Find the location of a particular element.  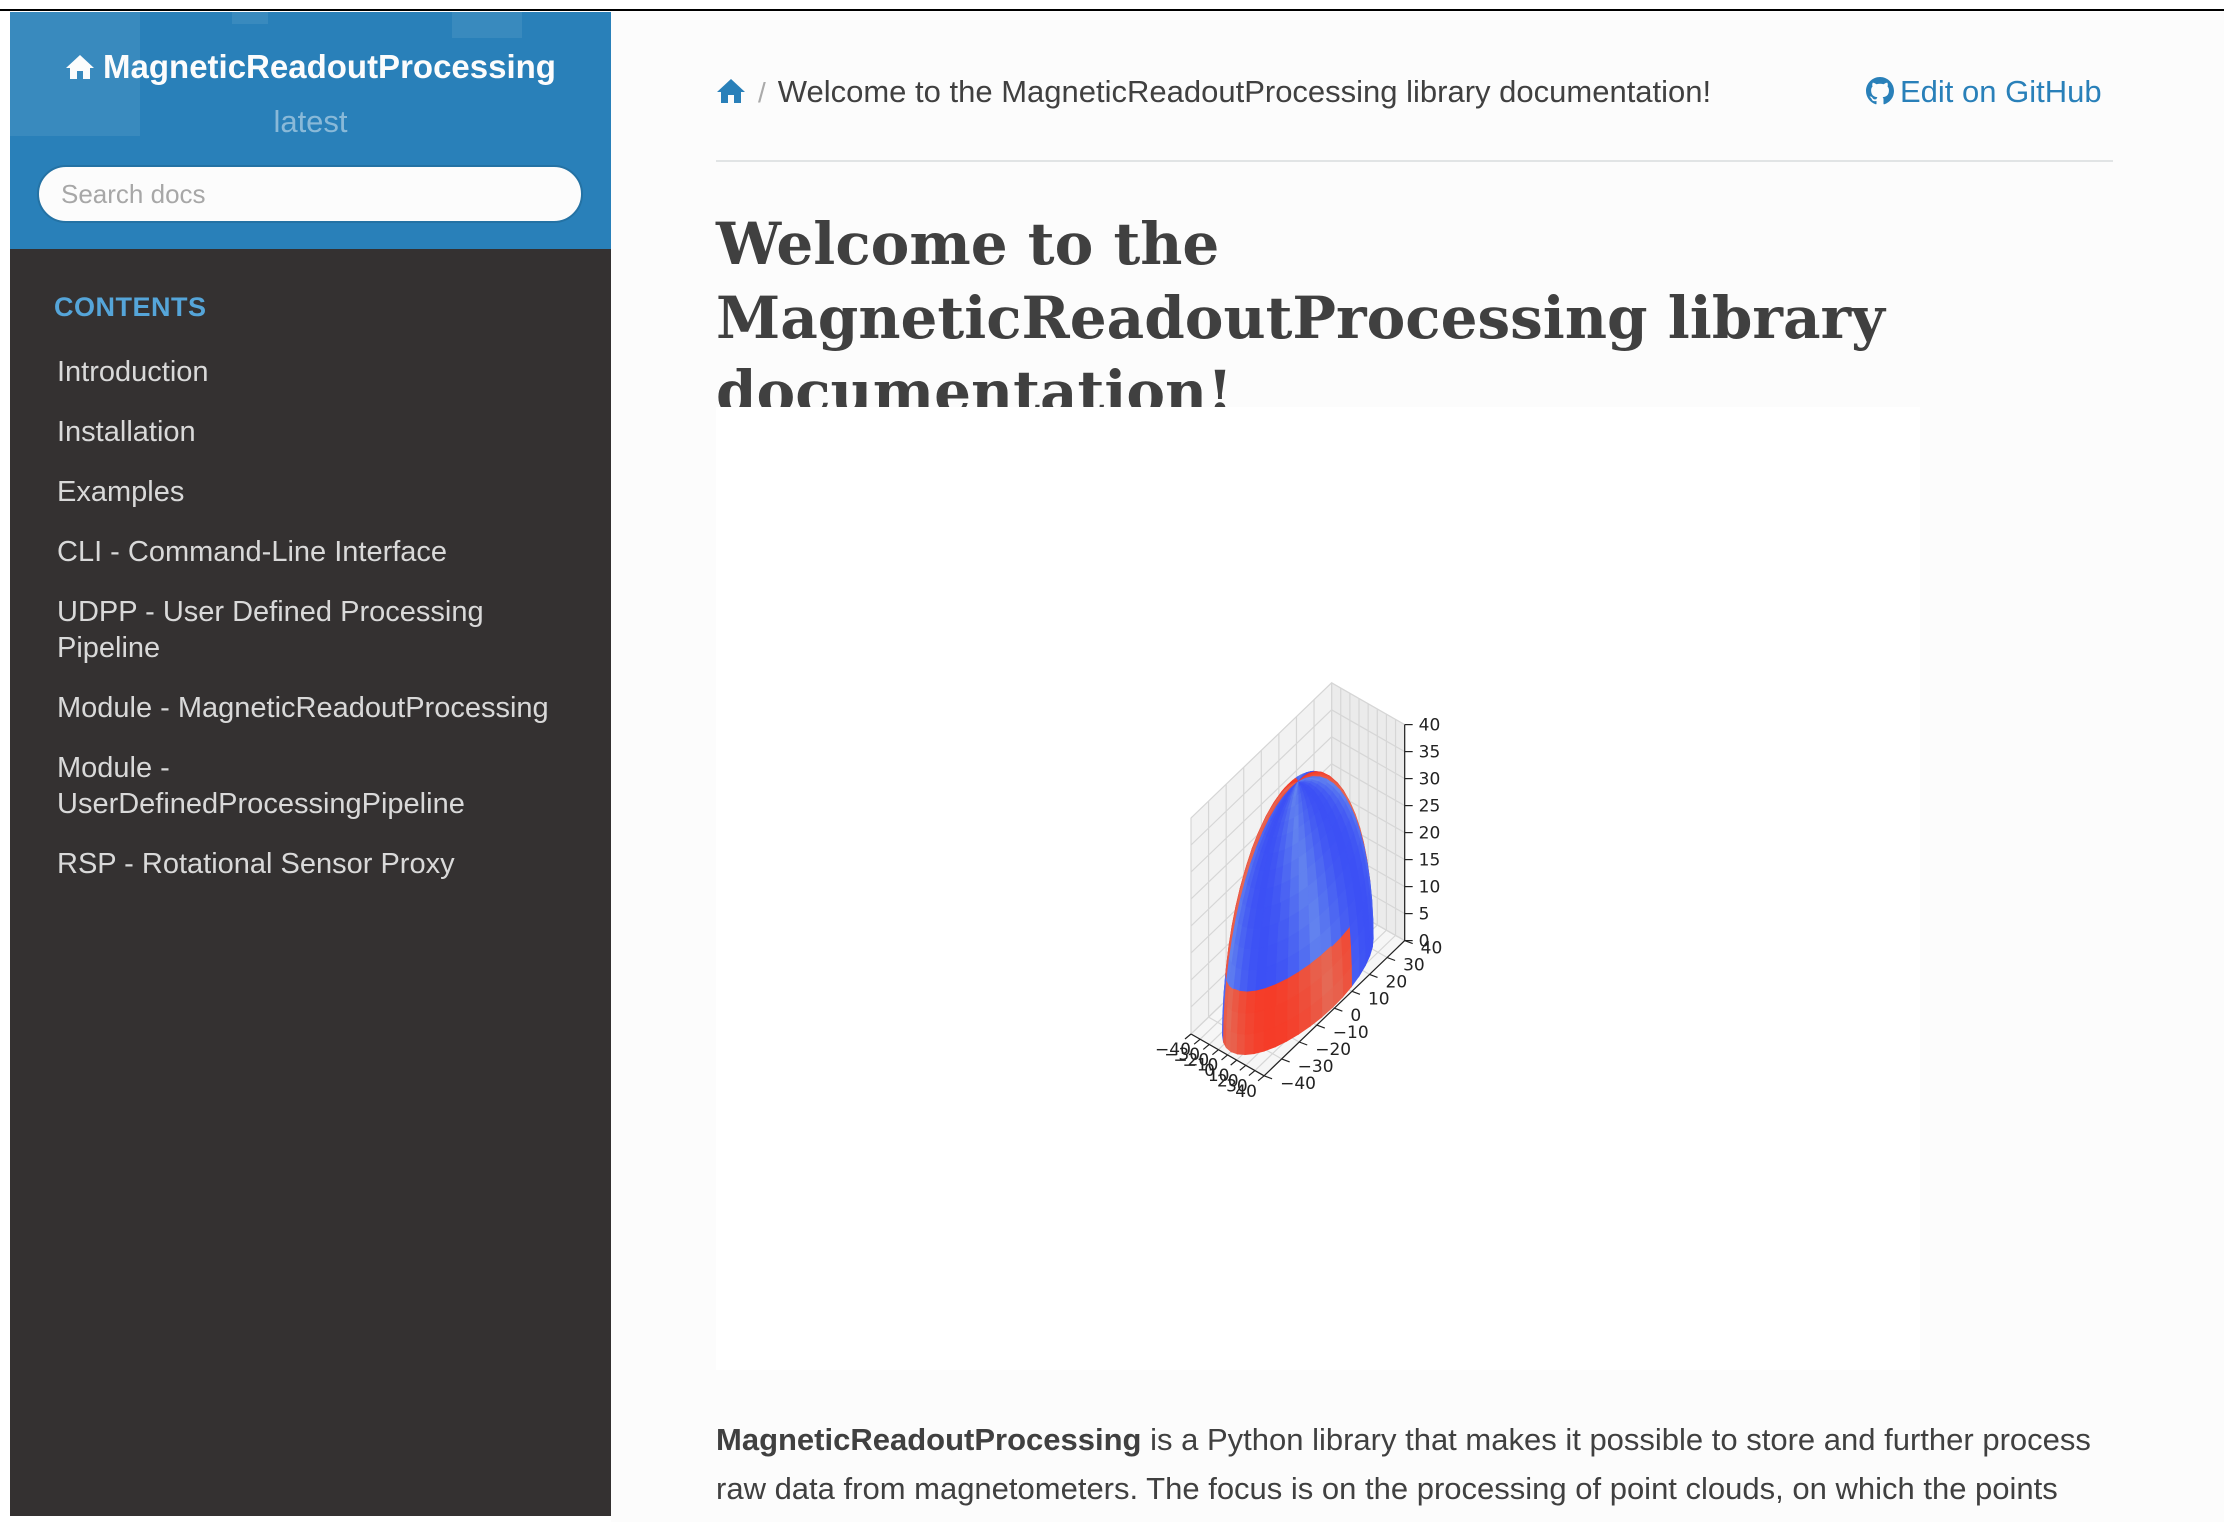

z-tick-label: 20 is located at coordinates (1430, 834).